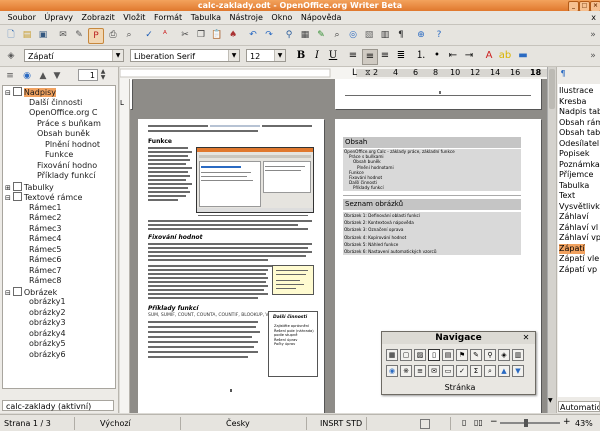 This screenshot has width=600, height=431. What do you see at coordinates (233, 35) in the screenshot?
I see `format-paintbrush-icon: ♠` at bounding box center [233, 35].